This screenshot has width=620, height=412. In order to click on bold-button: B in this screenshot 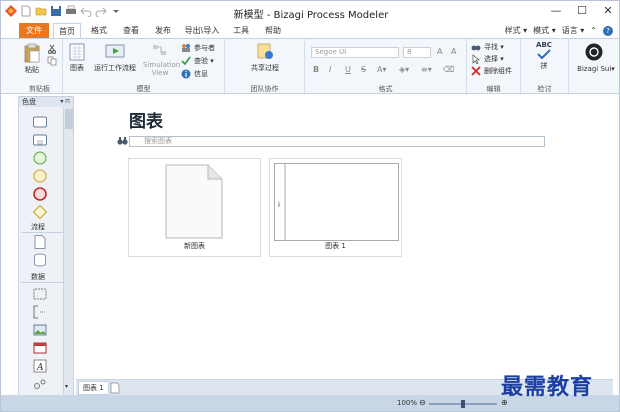, I will do `click(316, 69)`.